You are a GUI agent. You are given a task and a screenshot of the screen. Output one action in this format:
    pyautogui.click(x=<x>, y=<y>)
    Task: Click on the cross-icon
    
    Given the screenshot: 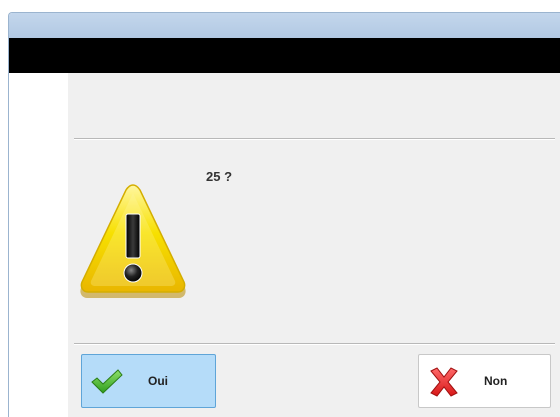 What is the action you would take?
    pyautogui.click(x=444, y=382)
    